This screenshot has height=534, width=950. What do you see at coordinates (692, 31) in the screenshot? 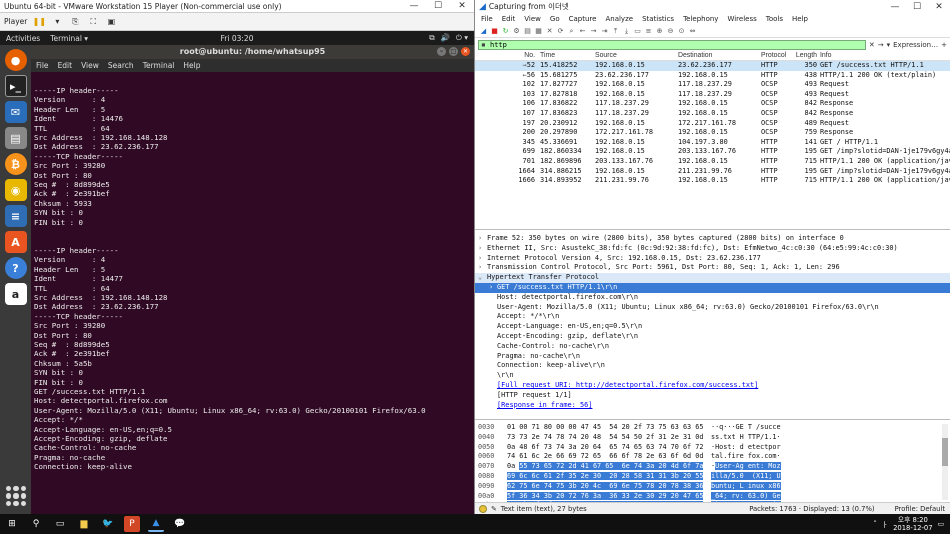
I see `resize-columns-icon: ⇔` at bounding box center [692, 31].